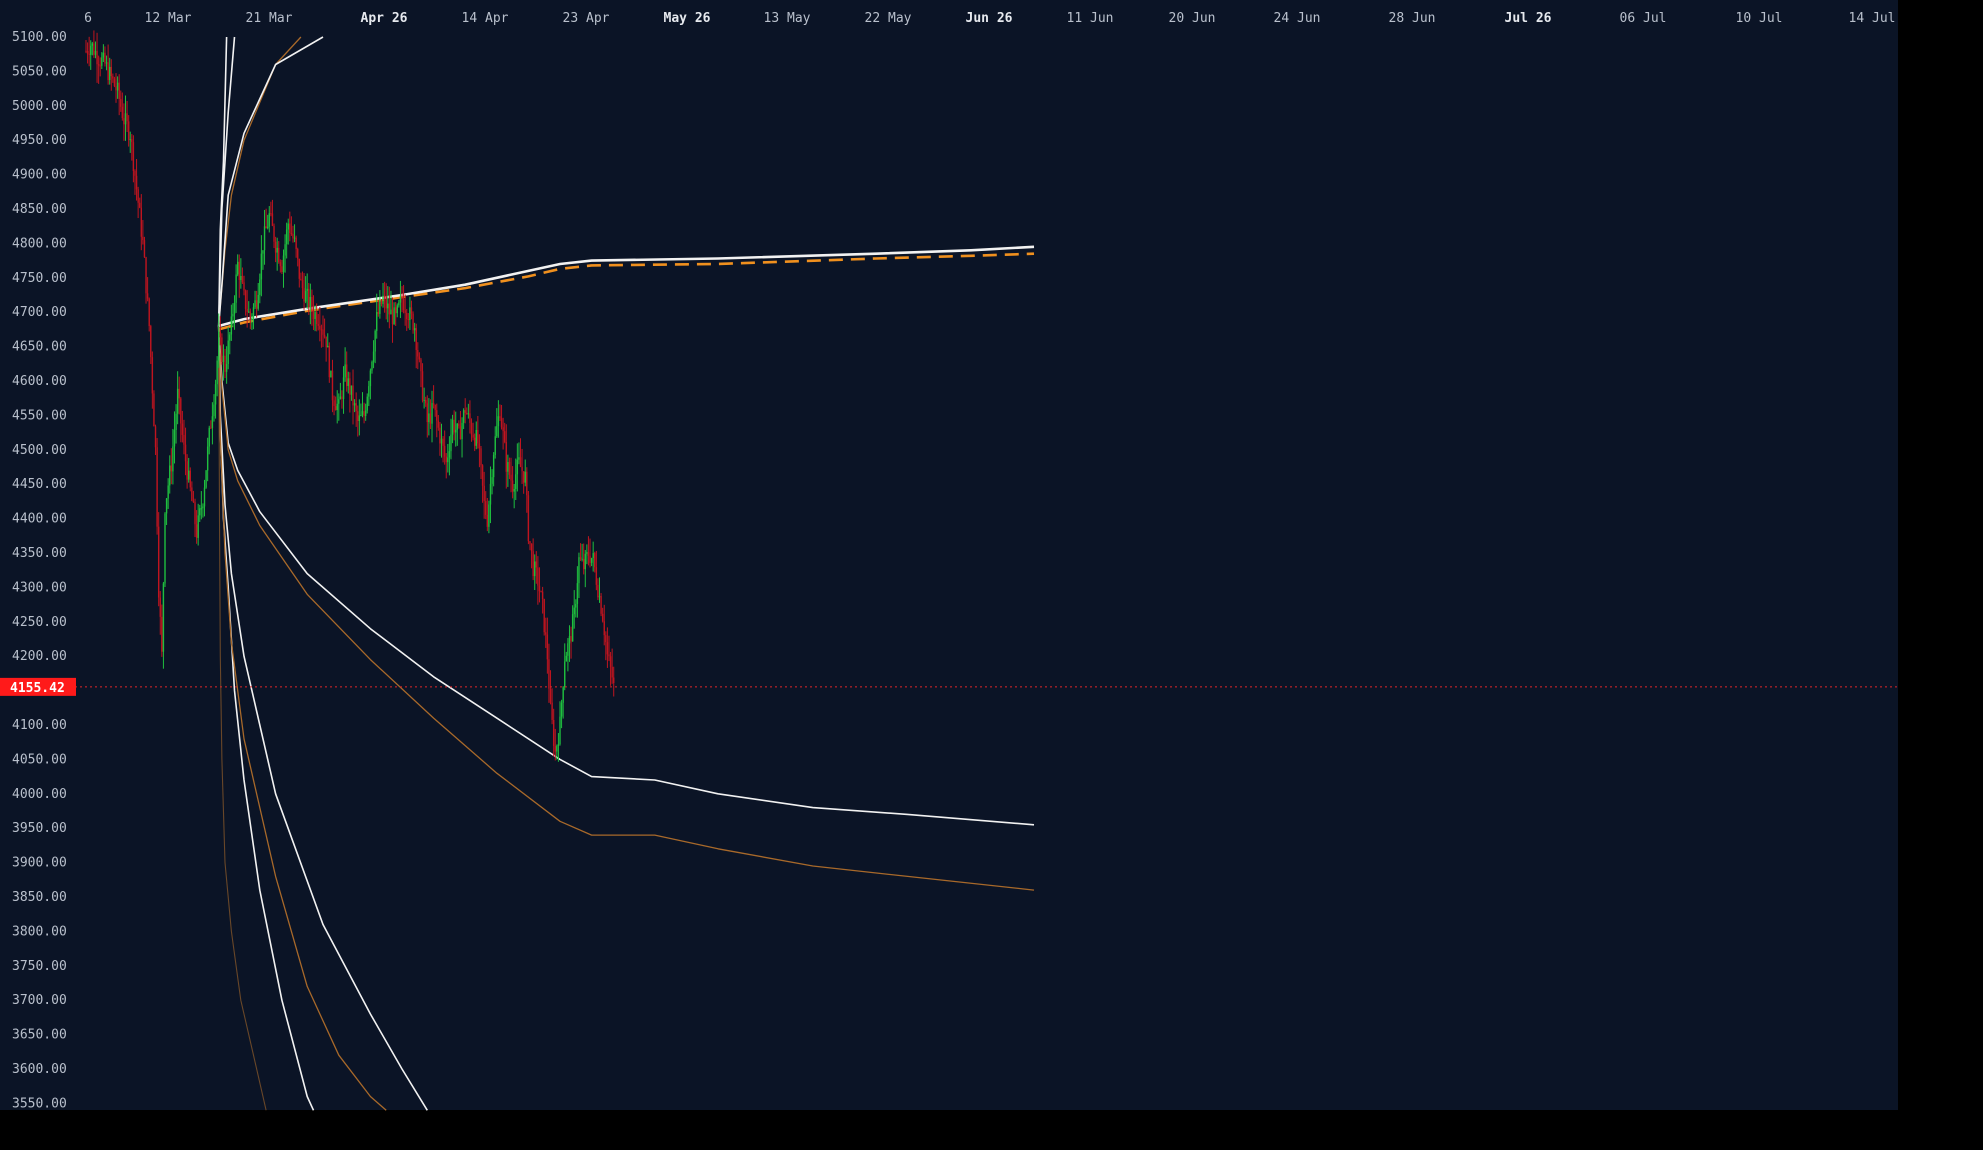 This screenshot has width=1983, height=1150. I want to click on x-tick-label: May 26, so click(687, 18).